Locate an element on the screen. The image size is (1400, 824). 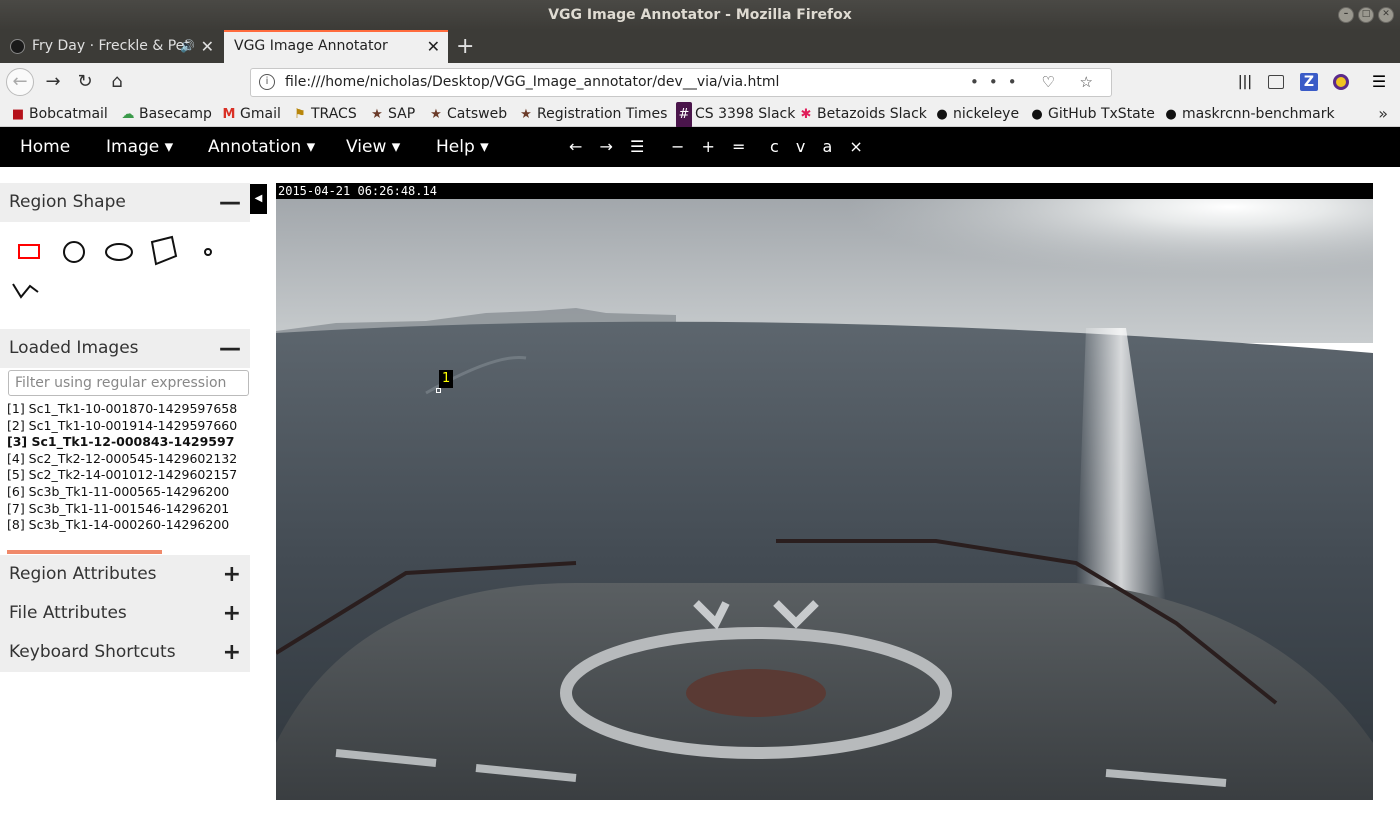
file-attributes-title: File Attributes is located at coordinates (68, 613).